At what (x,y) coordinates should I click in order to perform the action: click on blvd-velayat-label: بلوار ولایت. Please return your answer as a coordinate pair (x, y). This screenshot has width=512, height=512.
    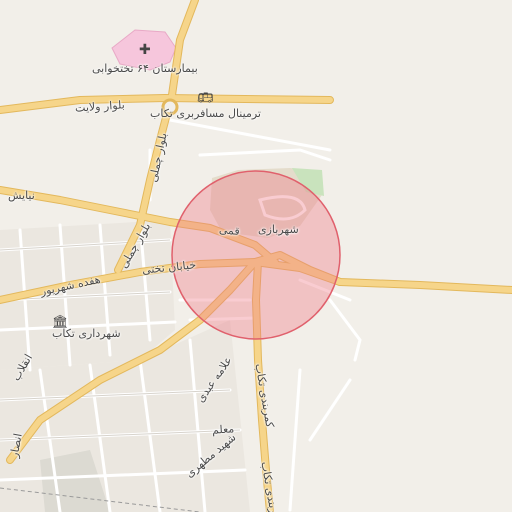
    Looking at the image, I should click on (100, 106).